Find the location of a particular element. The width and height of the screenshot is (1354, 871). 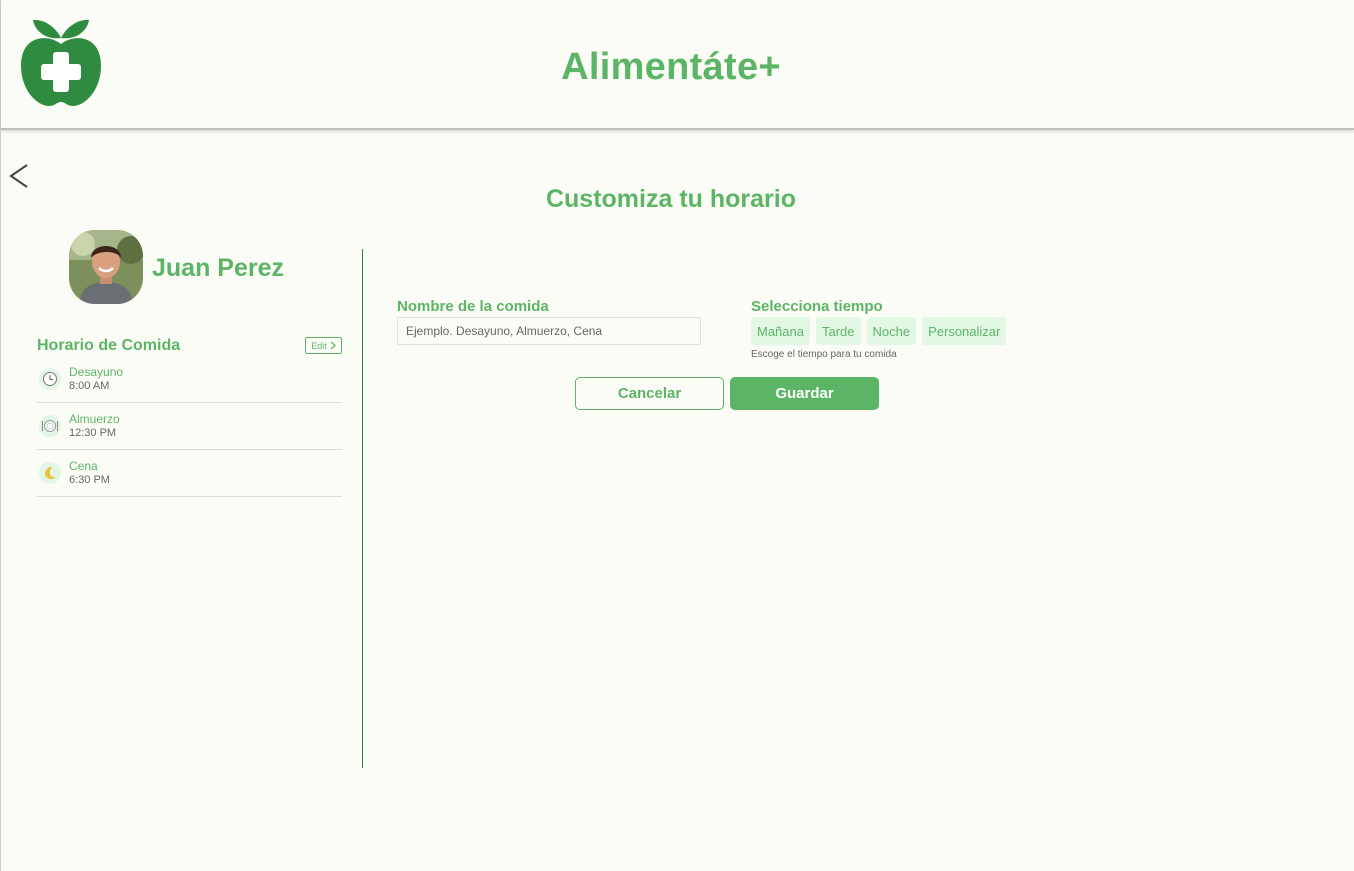

time-option-noche: Noche is located at coordinates (891, 331).